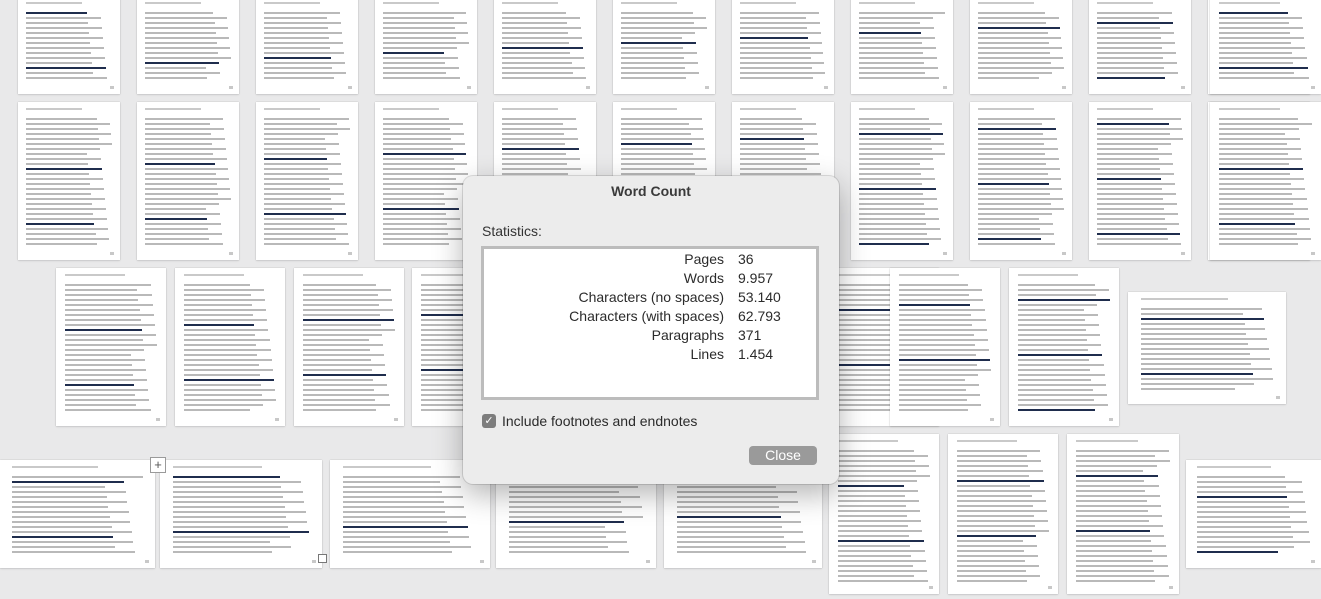  I want to click on add-icon: +, so click(158, 465).